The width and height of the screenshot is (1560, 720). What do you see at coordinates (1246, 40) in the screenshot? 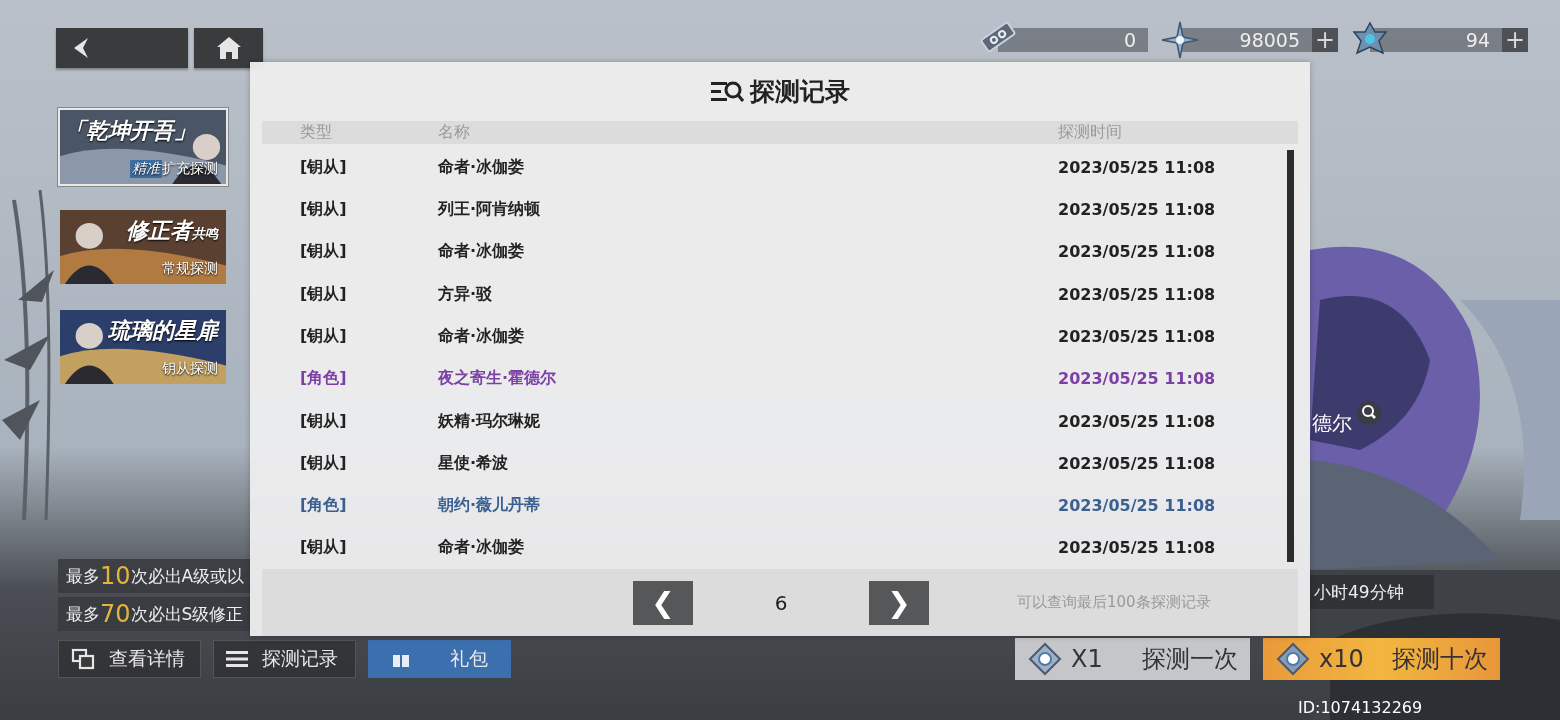
I see `currency-amount: 98005` at bounding box center [1246, 40].